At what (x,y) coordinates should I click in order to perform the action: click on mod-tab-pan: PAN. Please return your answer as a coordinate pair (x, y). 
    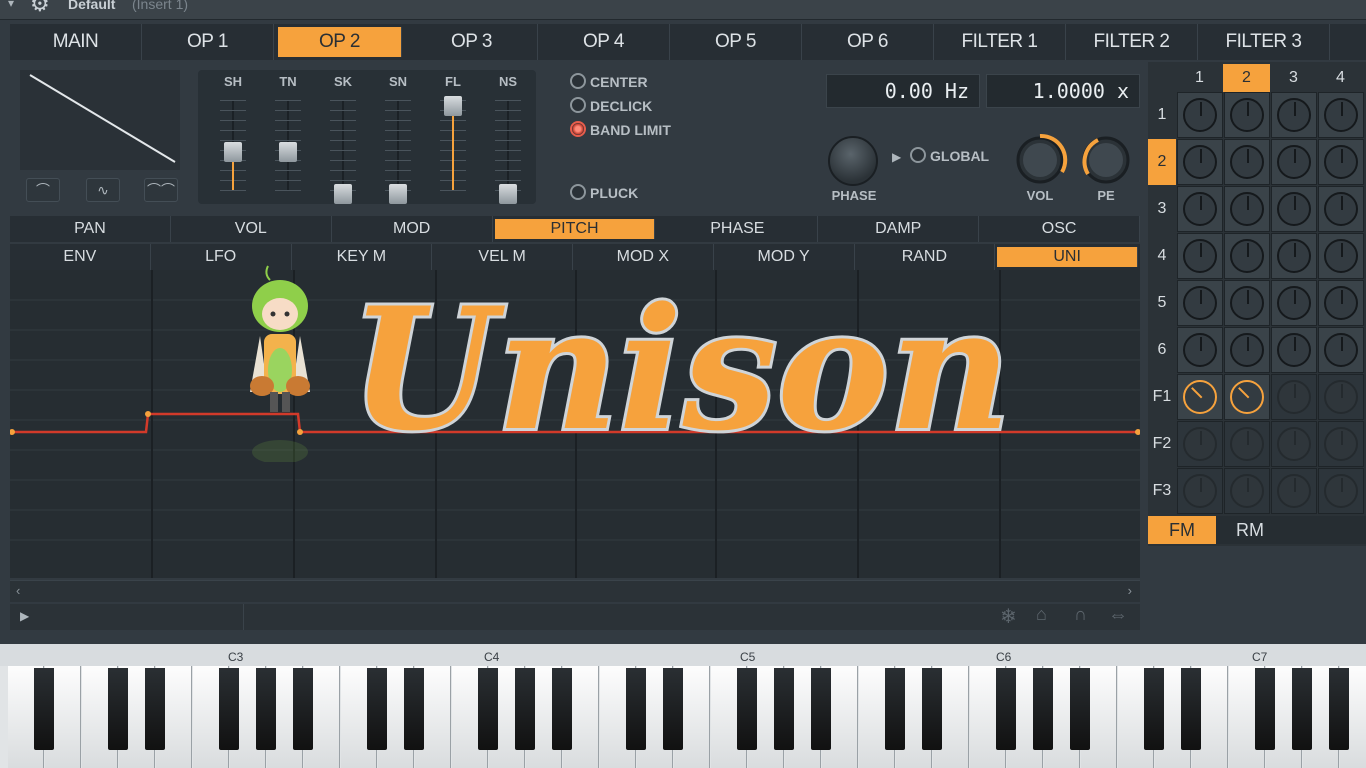
    Looking at the image, I should click on (90, 229).